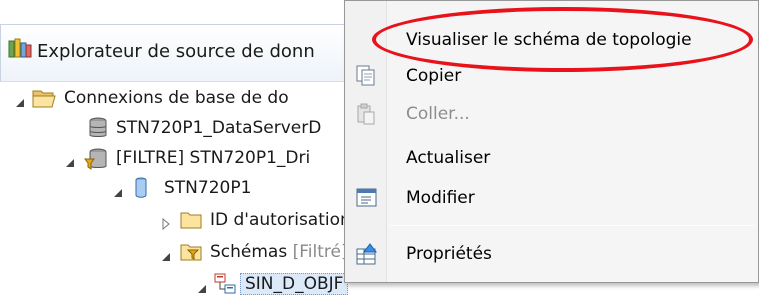 The image size is (759, 306). I want to click on tree-item-schemas: Schémas [Filtré], so click(176, 253).